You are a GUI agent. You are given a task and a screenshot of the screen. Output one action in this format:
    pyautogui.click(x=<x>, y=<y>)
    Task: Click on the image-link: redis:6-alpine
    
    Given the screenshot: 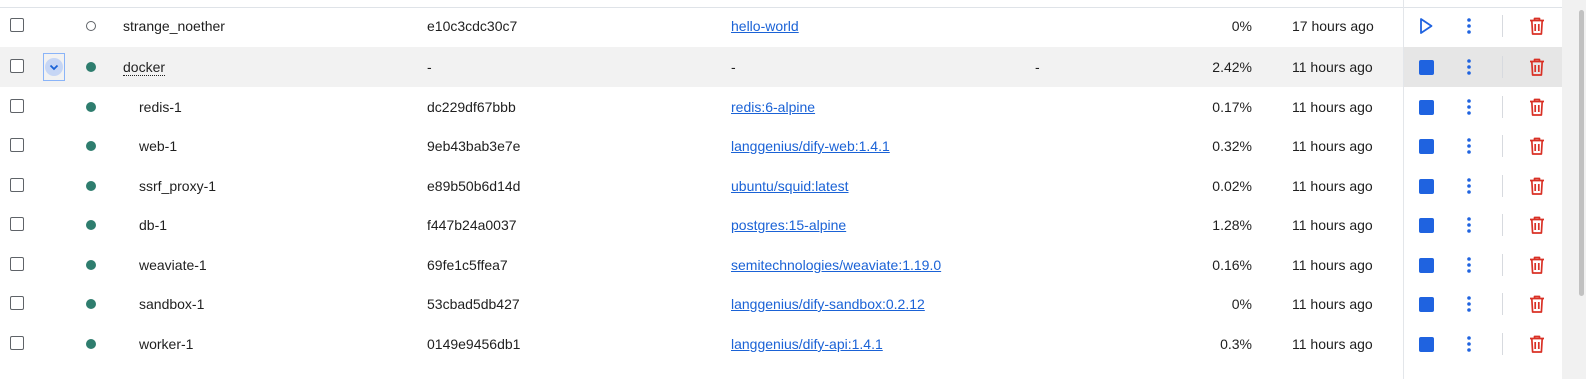 What is the action you would take?
    pyautogui.click(x=773, y=107)
    